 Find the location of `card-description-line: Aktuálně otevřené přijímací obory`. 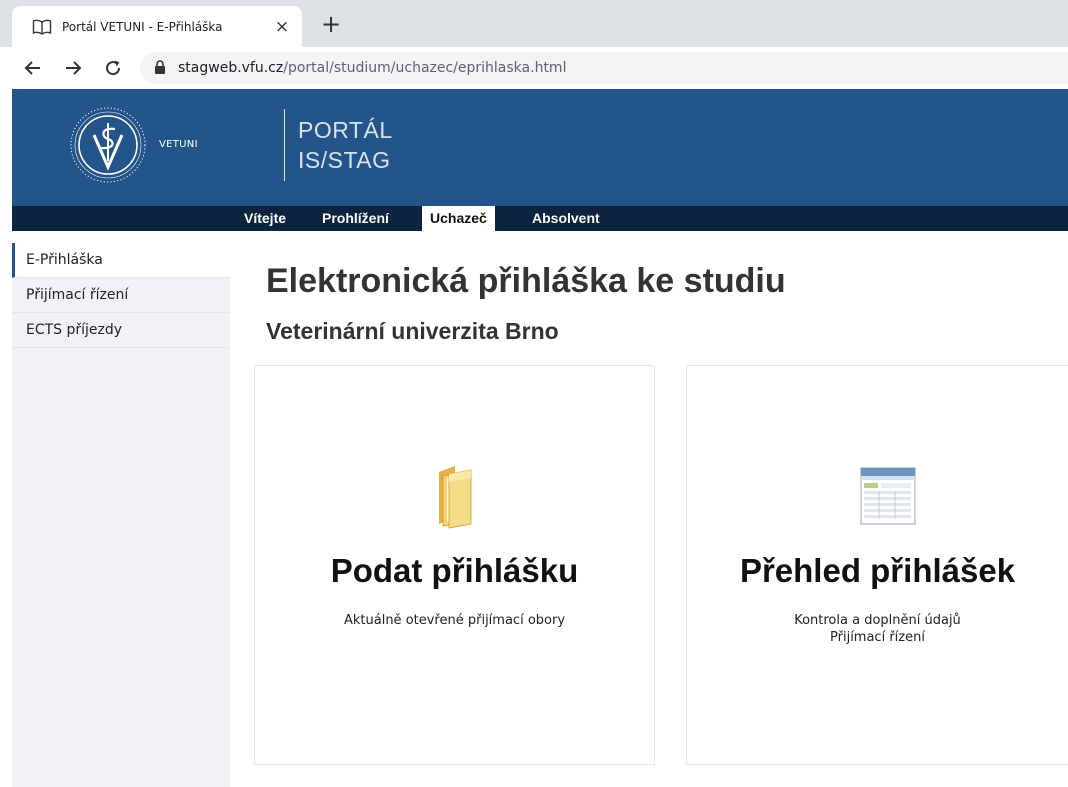

card-description-line: Aktuálně otevřené přijímací obory is located at coordinates (454, 620).